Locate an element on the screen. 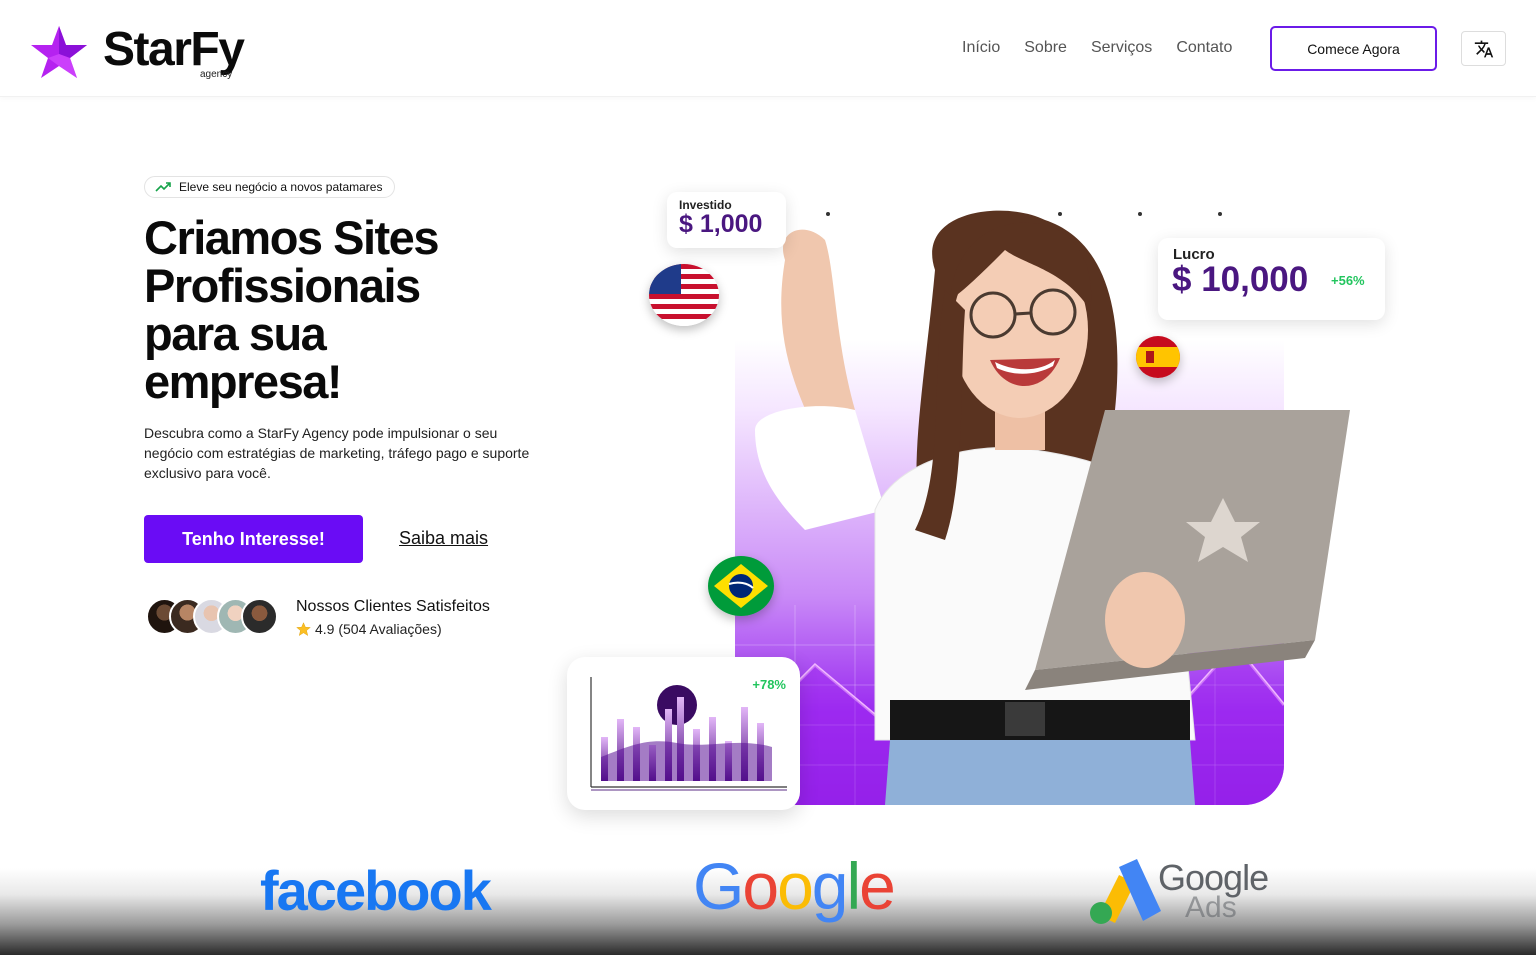 Image resolution: width=1536 pixels, height=955 pixels. translate-icon is located at coordinates (1483, 48).